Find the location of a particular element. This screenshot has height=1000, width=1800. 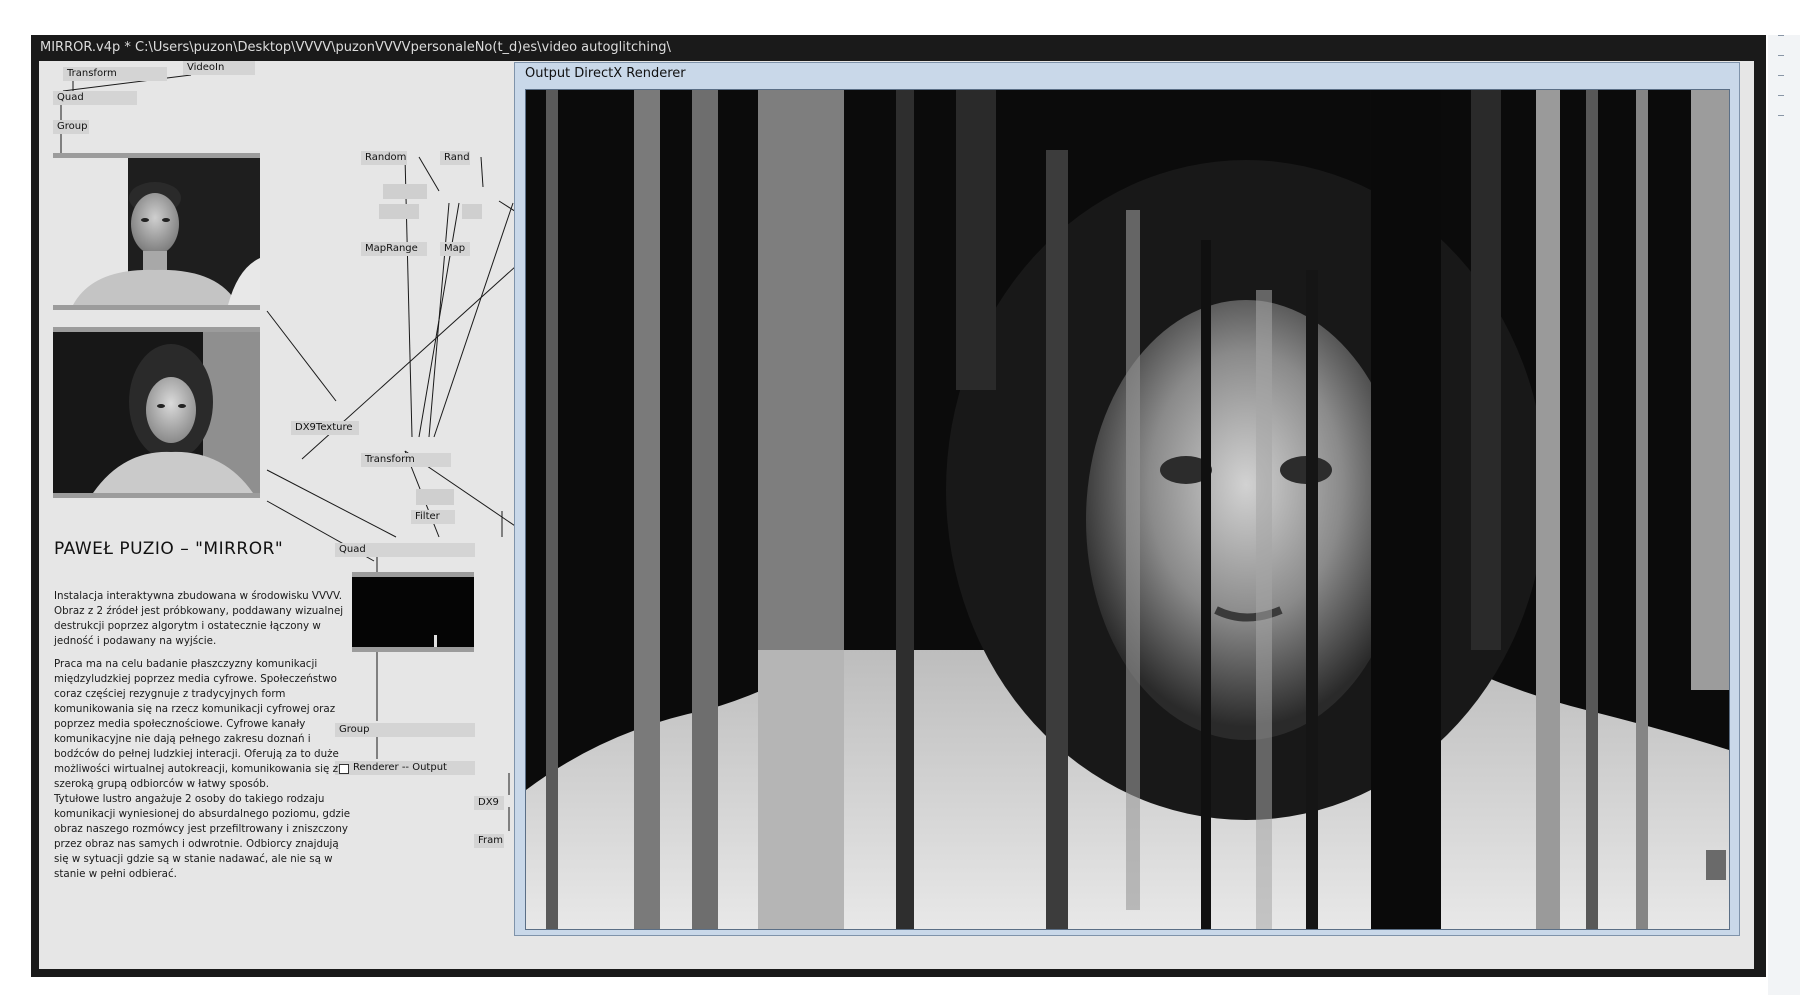

webcam-man-image is located at coordinates (156, 231).